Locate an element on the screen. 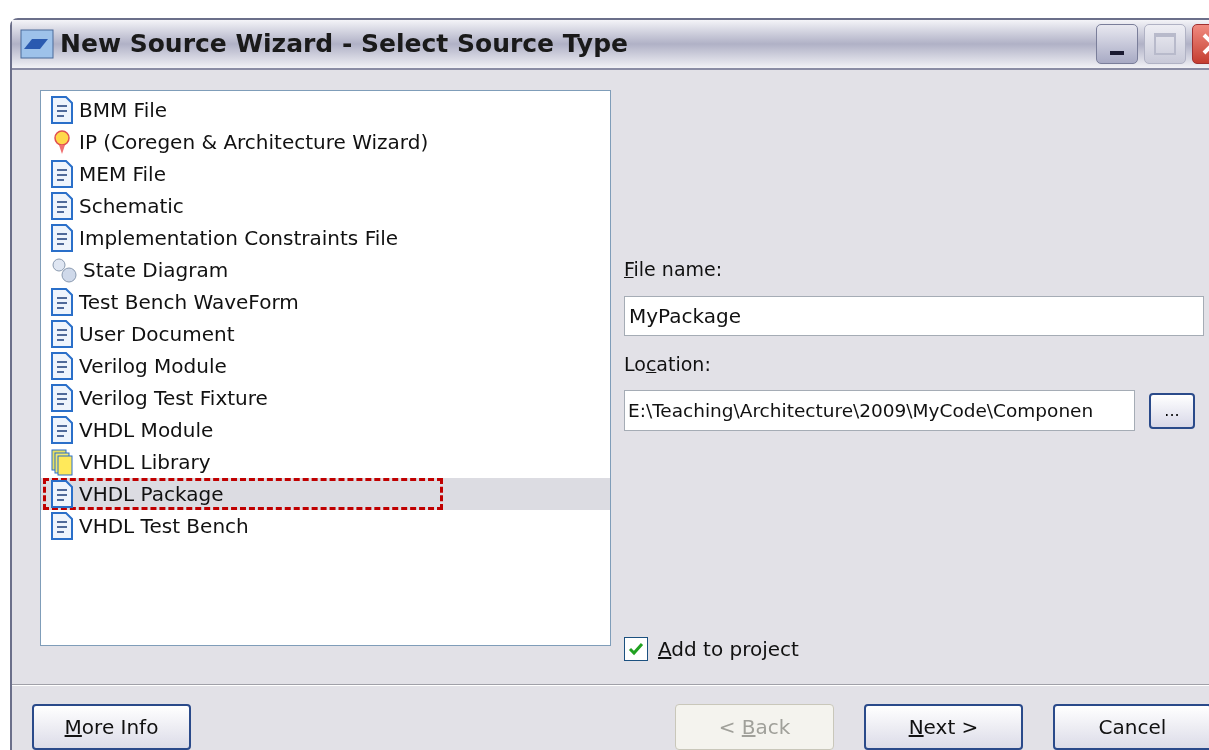 This screenshot has width=1209, height=750. circles-icon is located at coordinates (64, 270).